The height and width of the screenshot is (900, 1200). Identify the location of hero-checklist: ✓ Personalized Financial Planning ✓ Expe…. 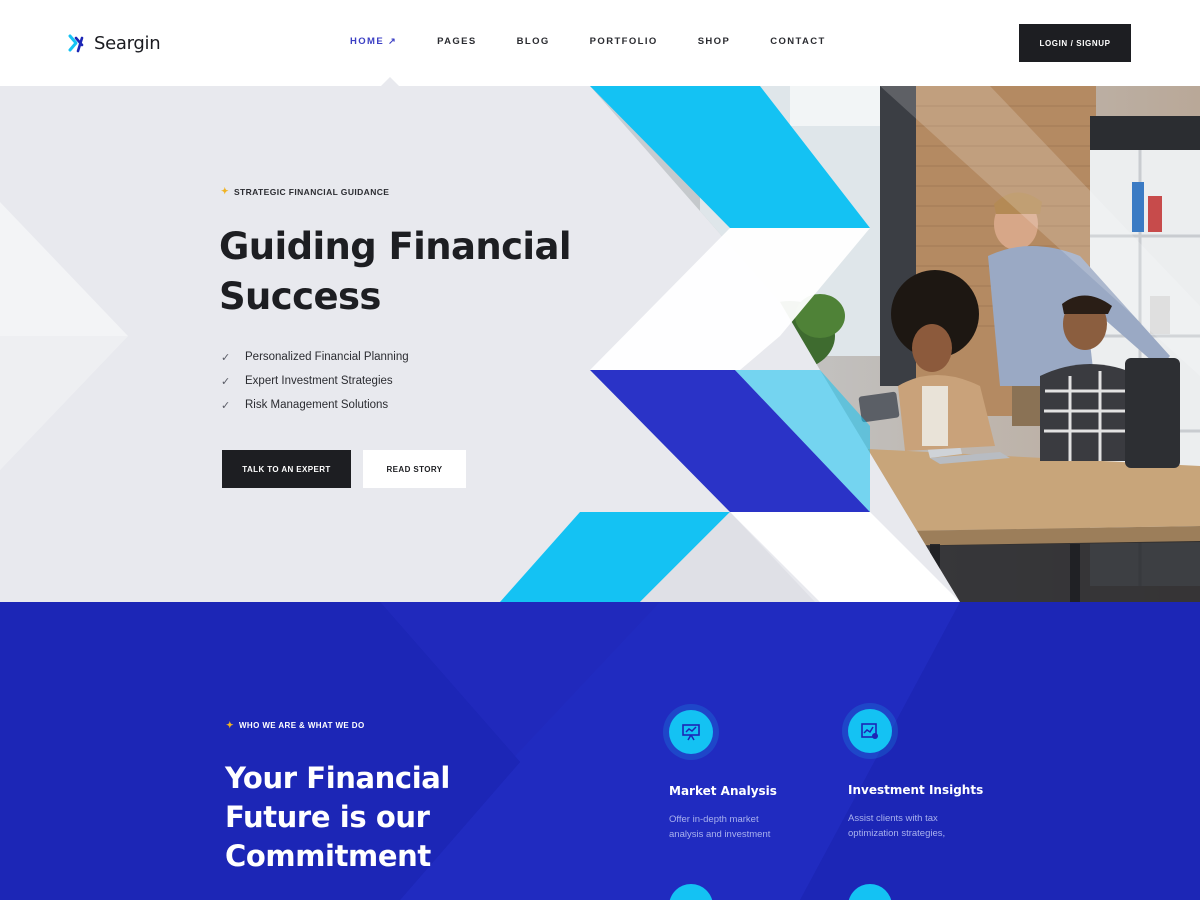
(315, 381).